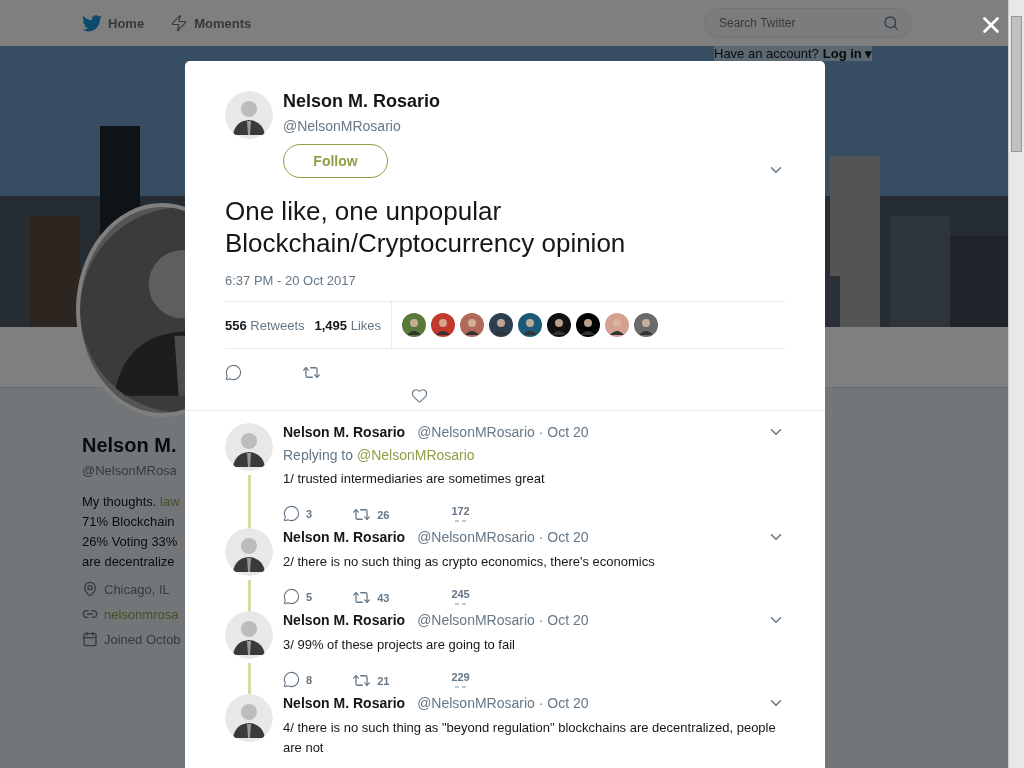 This screenshot has height=768, width=1024. I want to click on profile-handle: @NelsonMRosa, so click(129, 470).